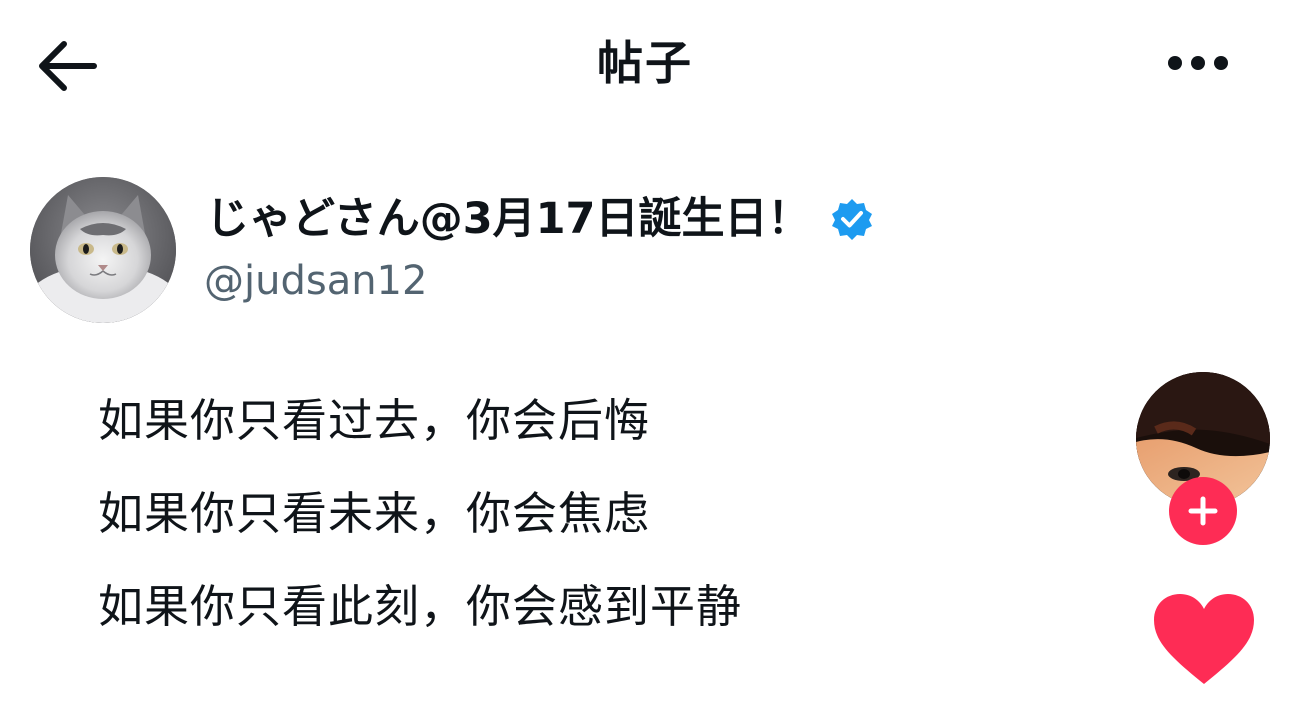  I want to click on more-options-button, so click(1198, 63).